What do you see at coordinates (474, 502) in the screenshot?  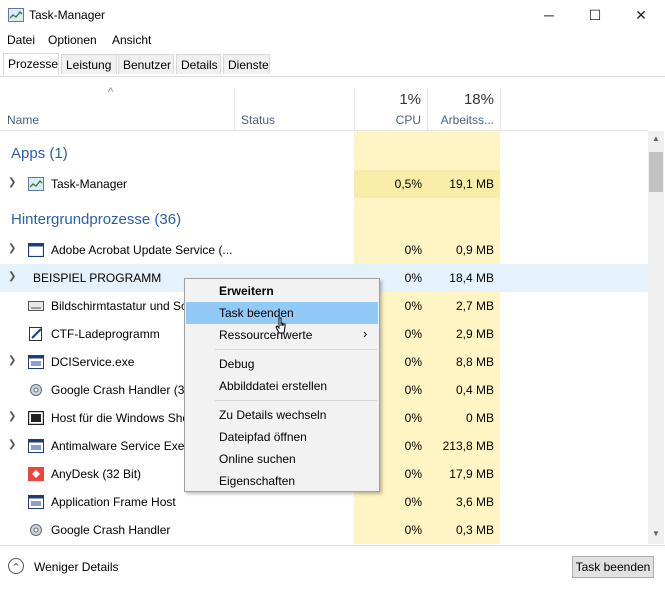 I see `process-memory: 3,6 MB` at bounding box center [474, 502].